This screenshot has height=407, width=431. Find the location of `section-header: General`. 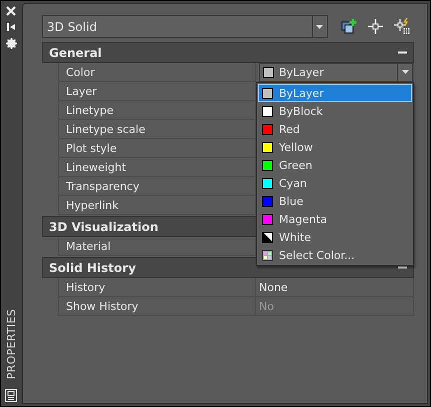

section-header: General is located at coordinates (228, 52).